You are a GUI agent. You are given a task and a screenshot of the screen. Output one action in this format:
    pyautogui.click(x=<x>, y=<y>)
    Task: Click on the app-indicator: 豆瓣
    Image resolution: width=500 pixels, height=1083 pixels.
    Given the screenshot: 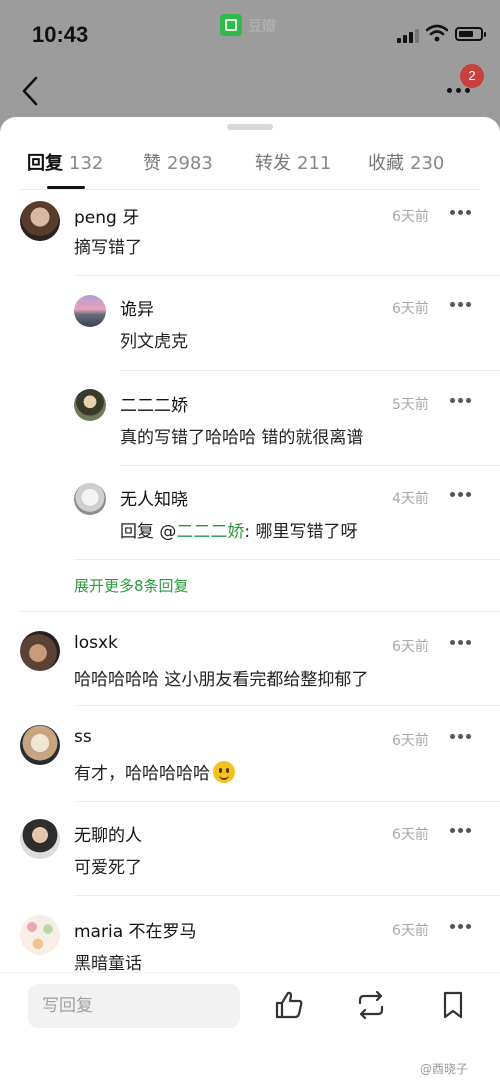 What is the action you would take?
    pyautogui.click(x=250, y=26)
    